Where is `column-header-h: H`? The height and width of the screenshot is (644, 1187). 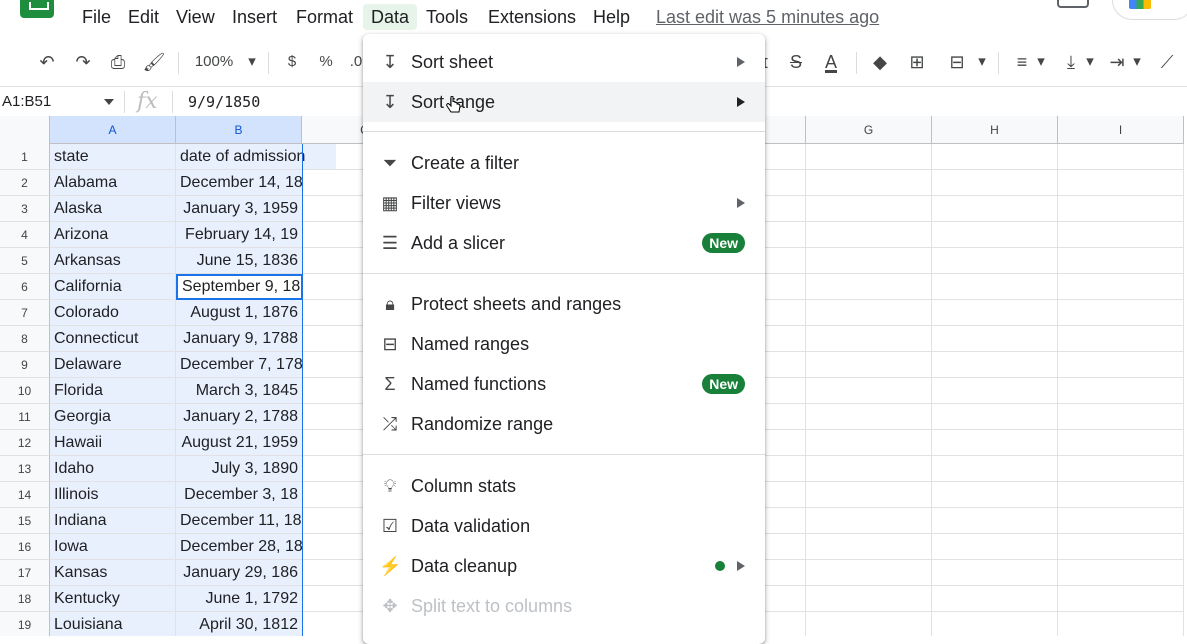
column-header-h: H is located at coordinates (995, 130).